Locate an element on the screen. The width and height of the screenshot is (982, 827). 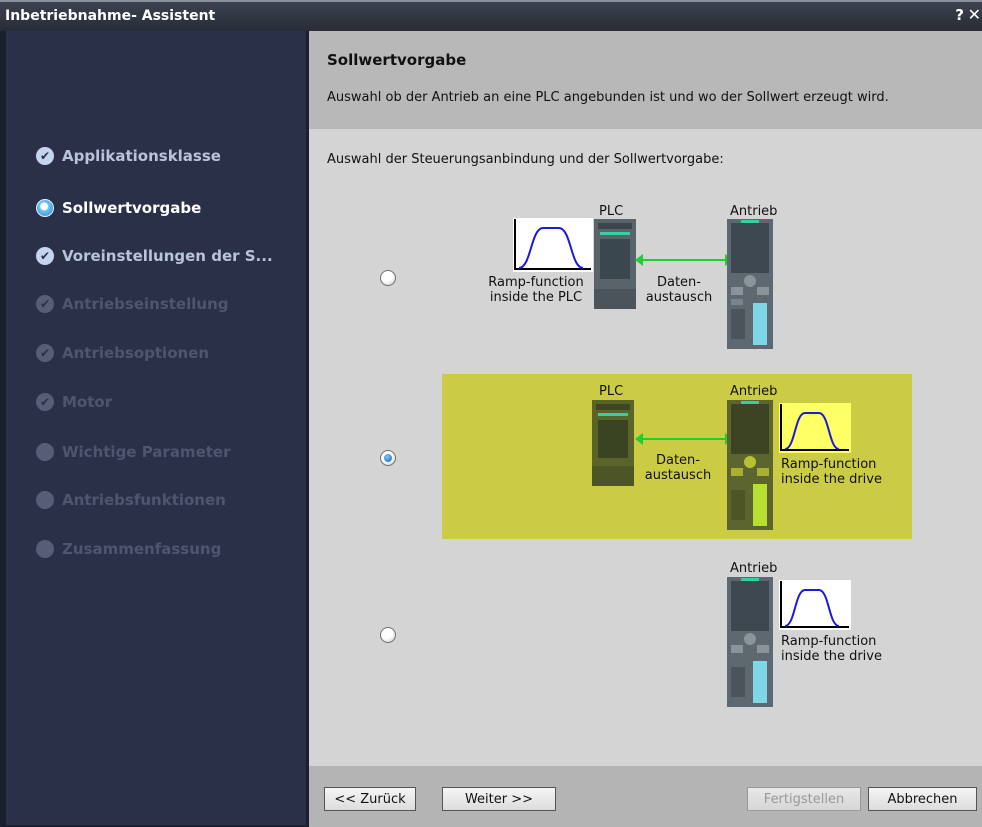
step-antriebseinstellung: ✔ Antriebseinstellung is located at coordinates (132, 304).